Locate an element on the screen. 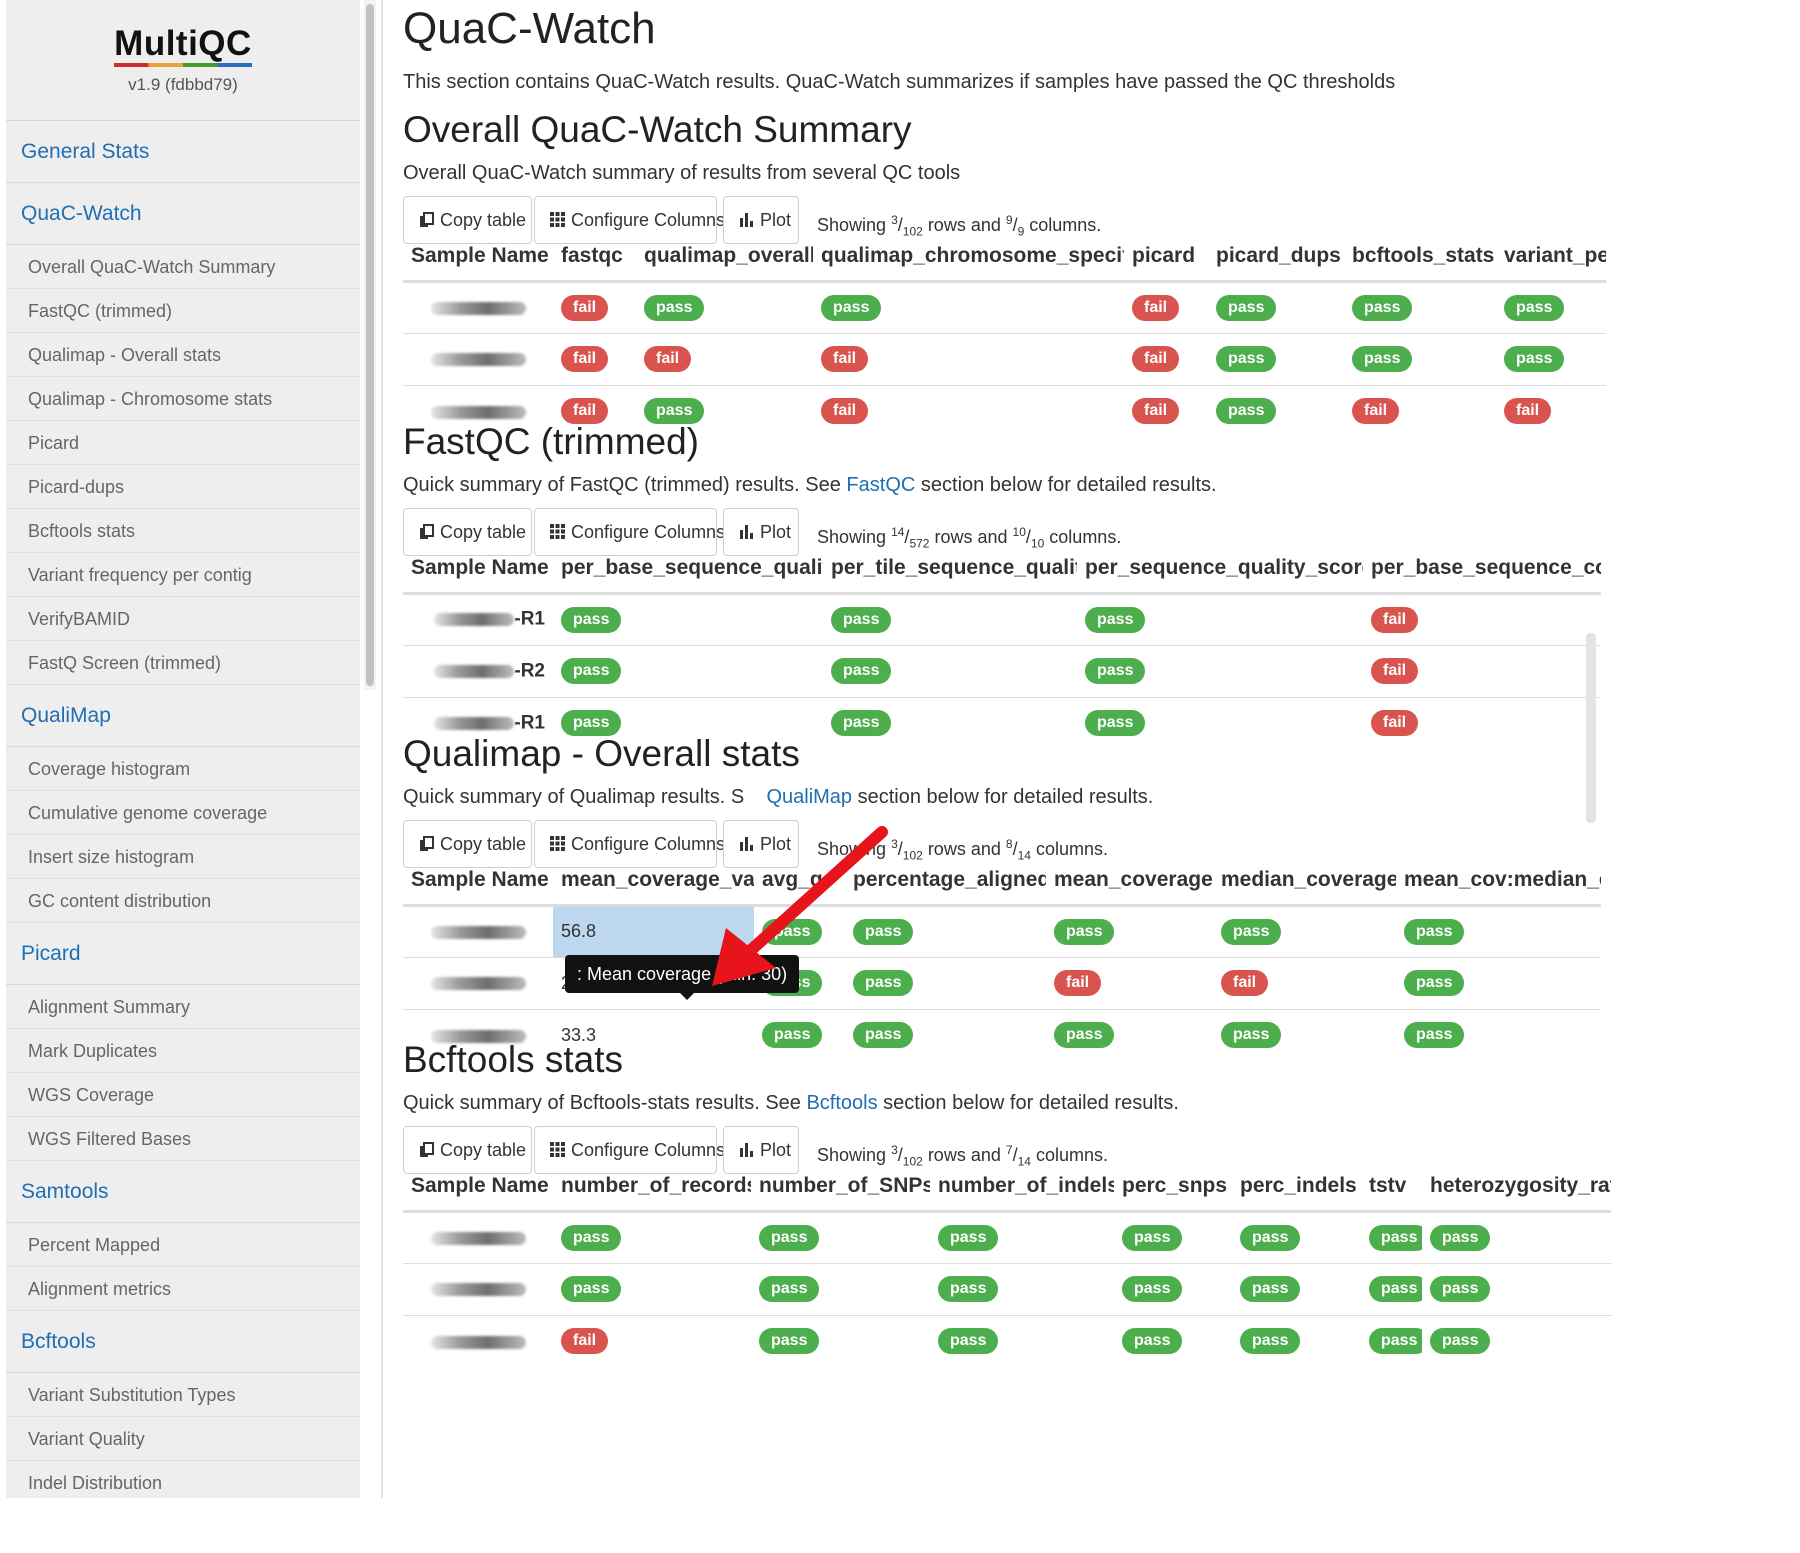 The width and height of the screenshot is (1800, 1553). fastqc-link: FastQC is located at coordinates (880, 485).